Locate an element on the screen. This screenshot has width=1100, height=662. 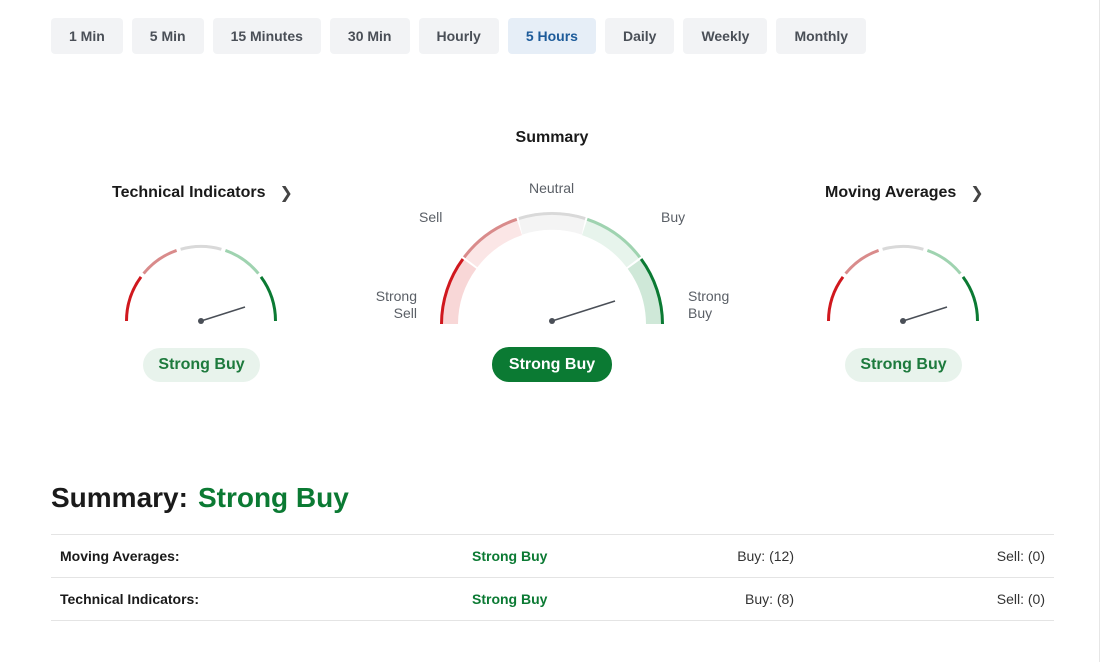
overall-summary-value: Strong Buy is located at coordinates (273, 497).